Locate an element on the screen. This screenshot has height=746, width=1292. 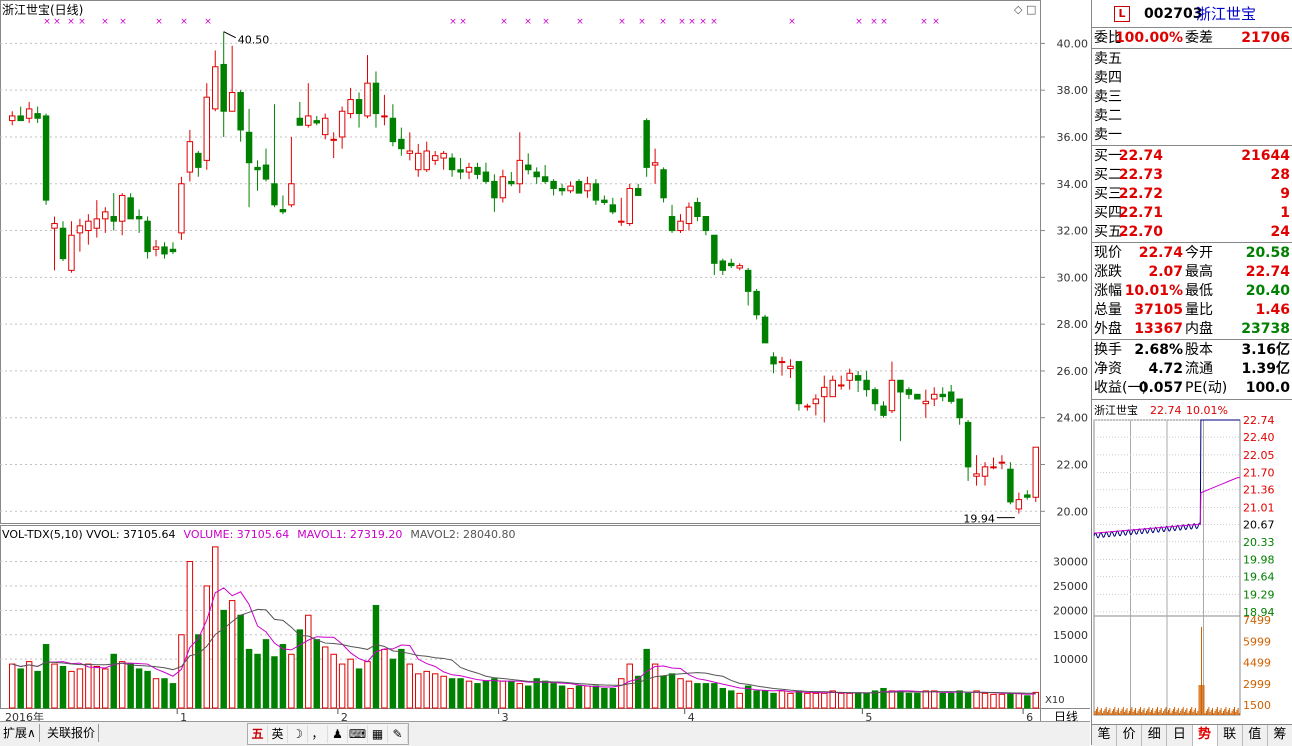
sell-row: 卖四 is located at coordinates (1192, 78).